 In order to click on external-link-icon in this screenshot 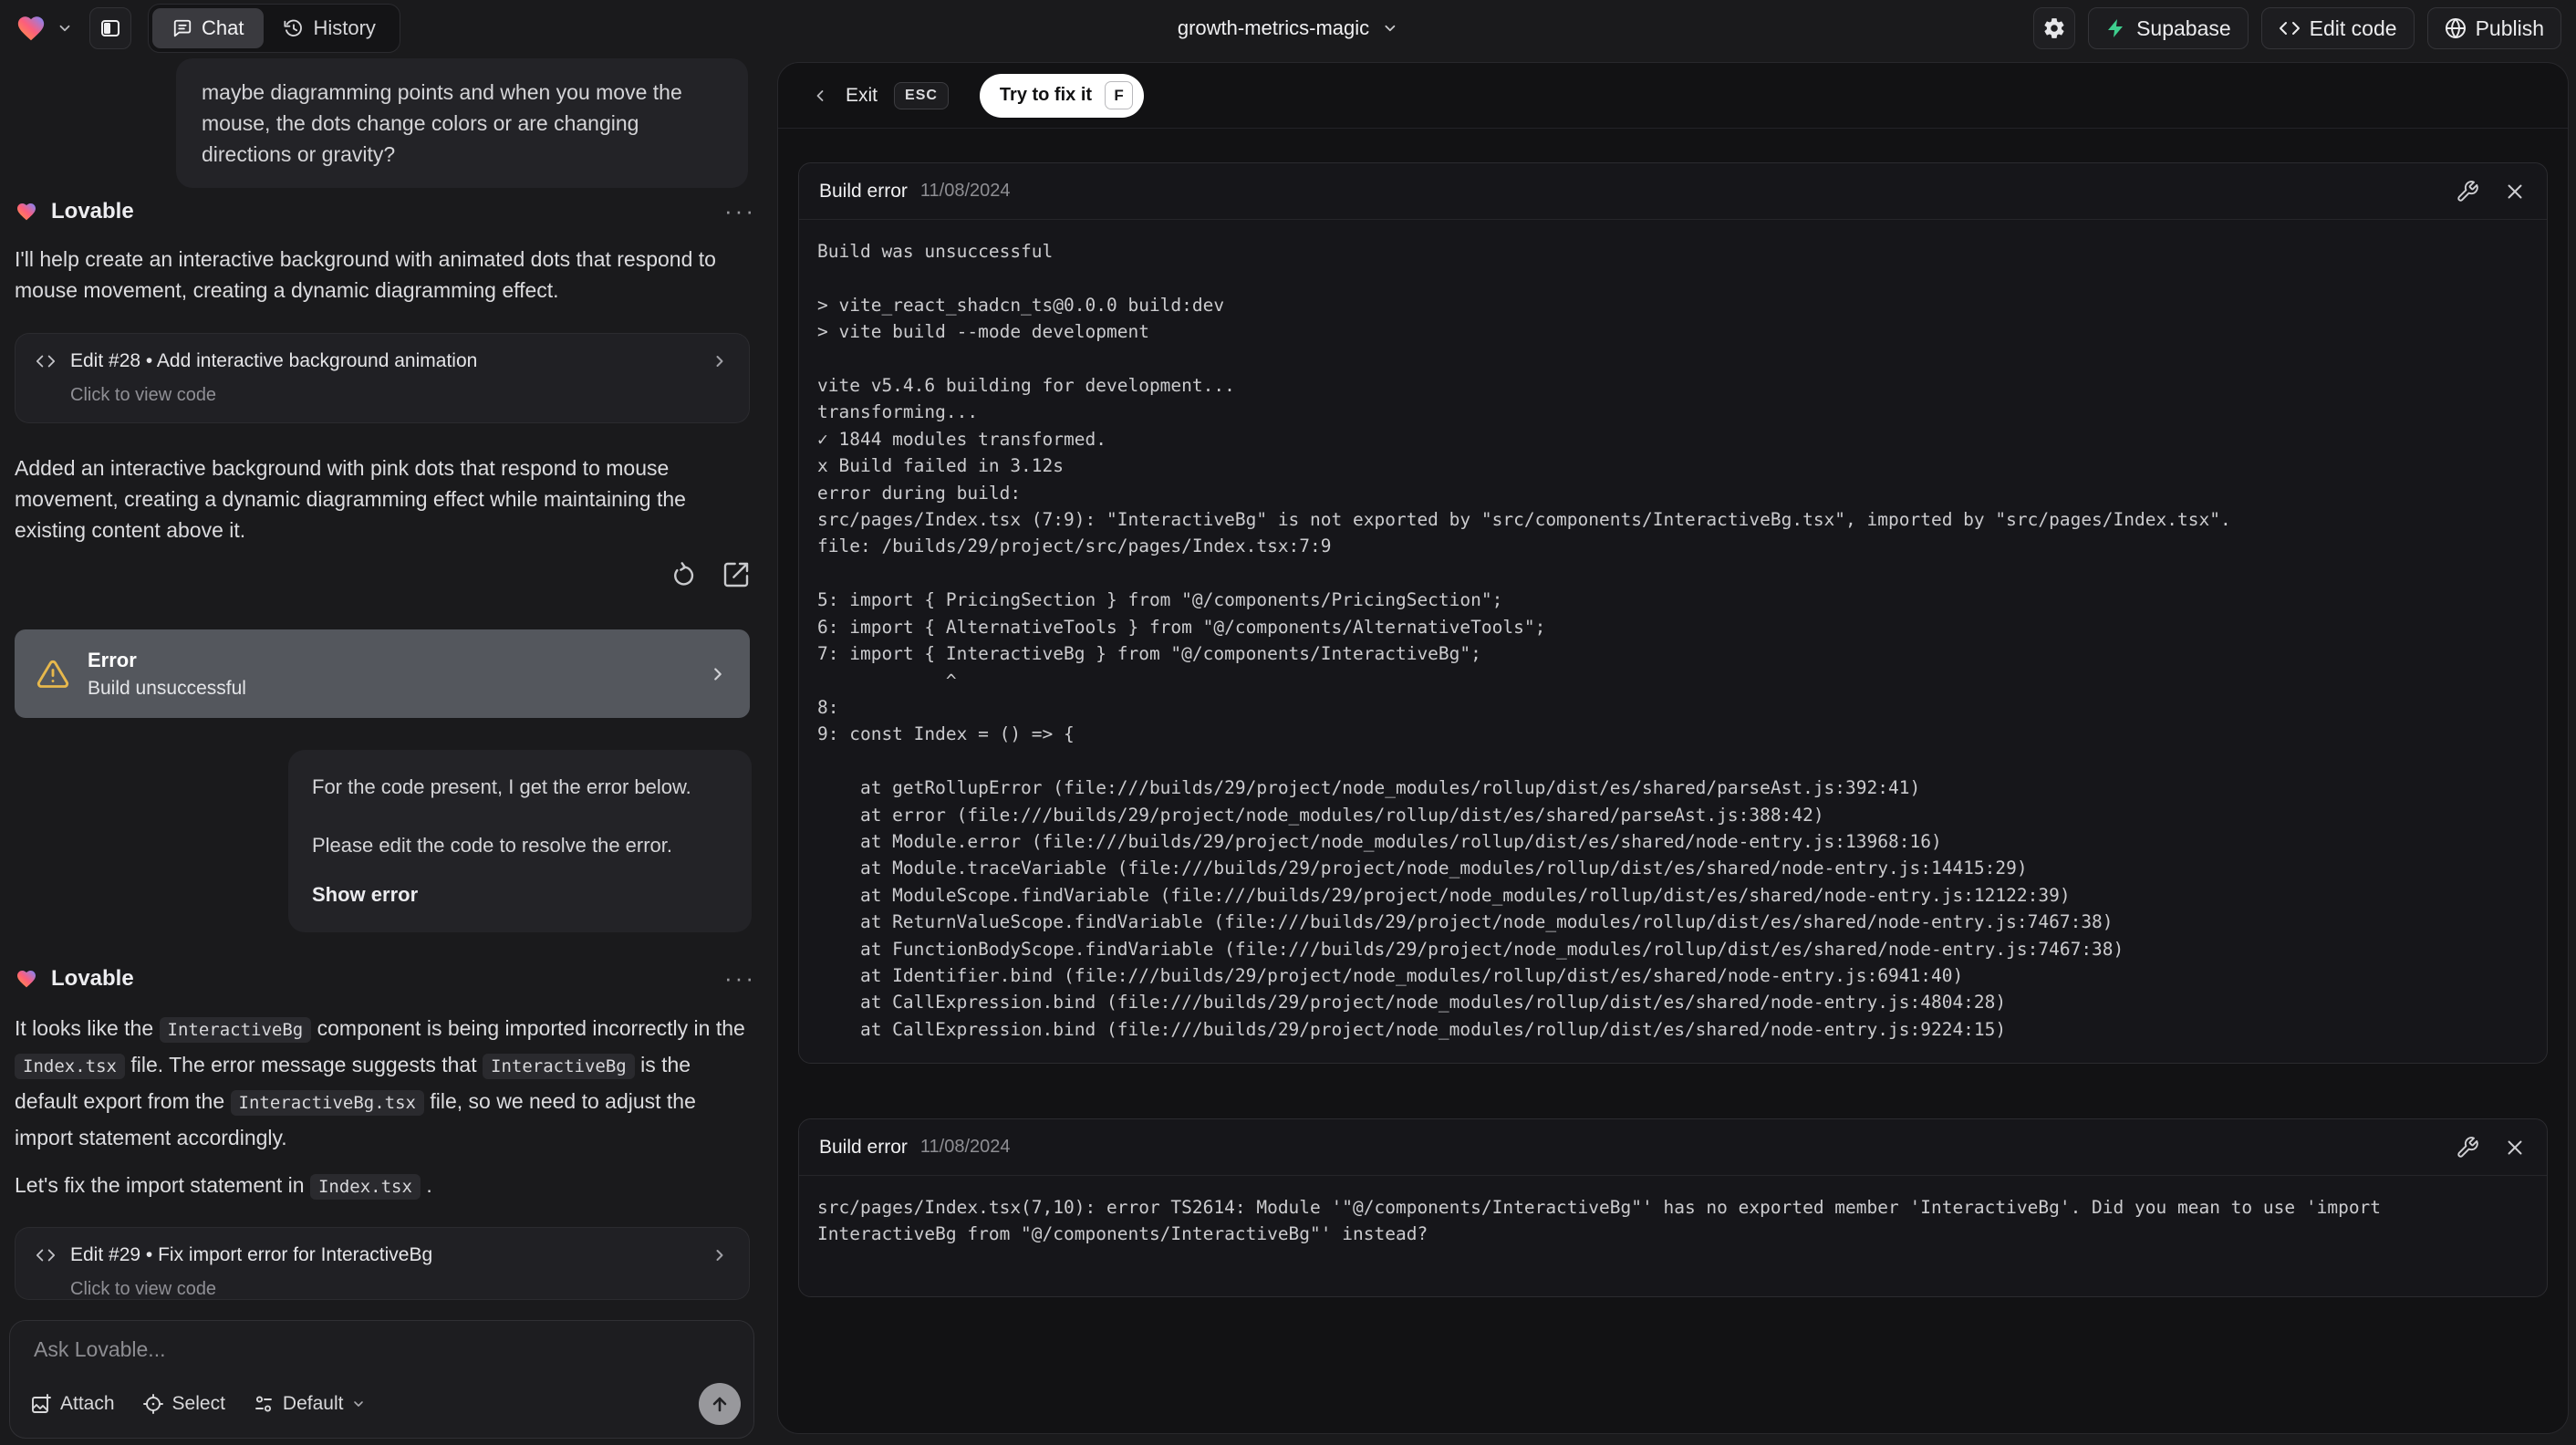, I will do `click(736, 574)`.